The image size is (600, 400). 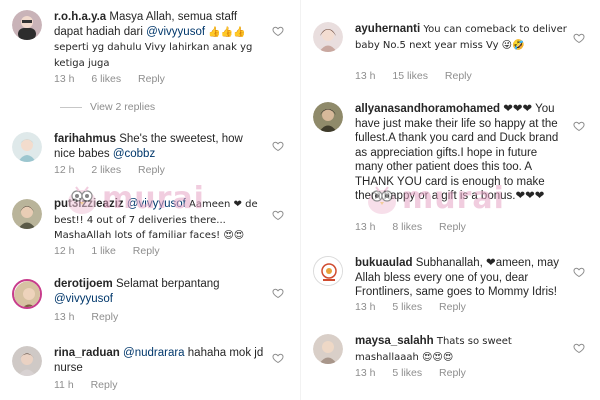 What do you see at coordinates (384, 263) in the screenshot?
I see `comment-username: bukuaulad` at bounding box center [384, 263].